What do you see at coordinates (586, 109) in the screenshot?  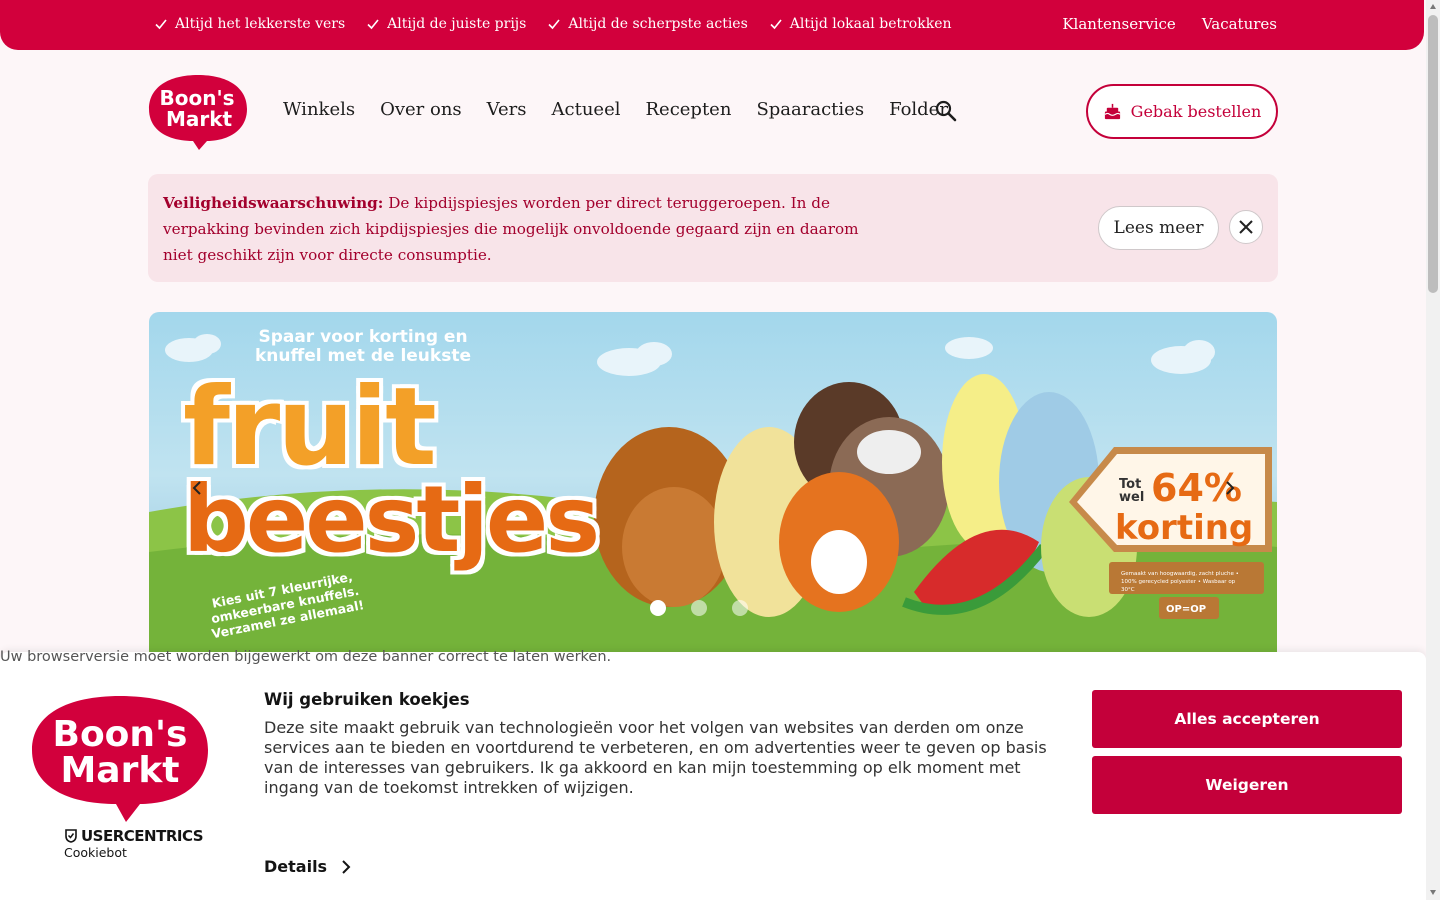 I see `nav-item-actueel: Actueel` at bounding box center [586, 109].